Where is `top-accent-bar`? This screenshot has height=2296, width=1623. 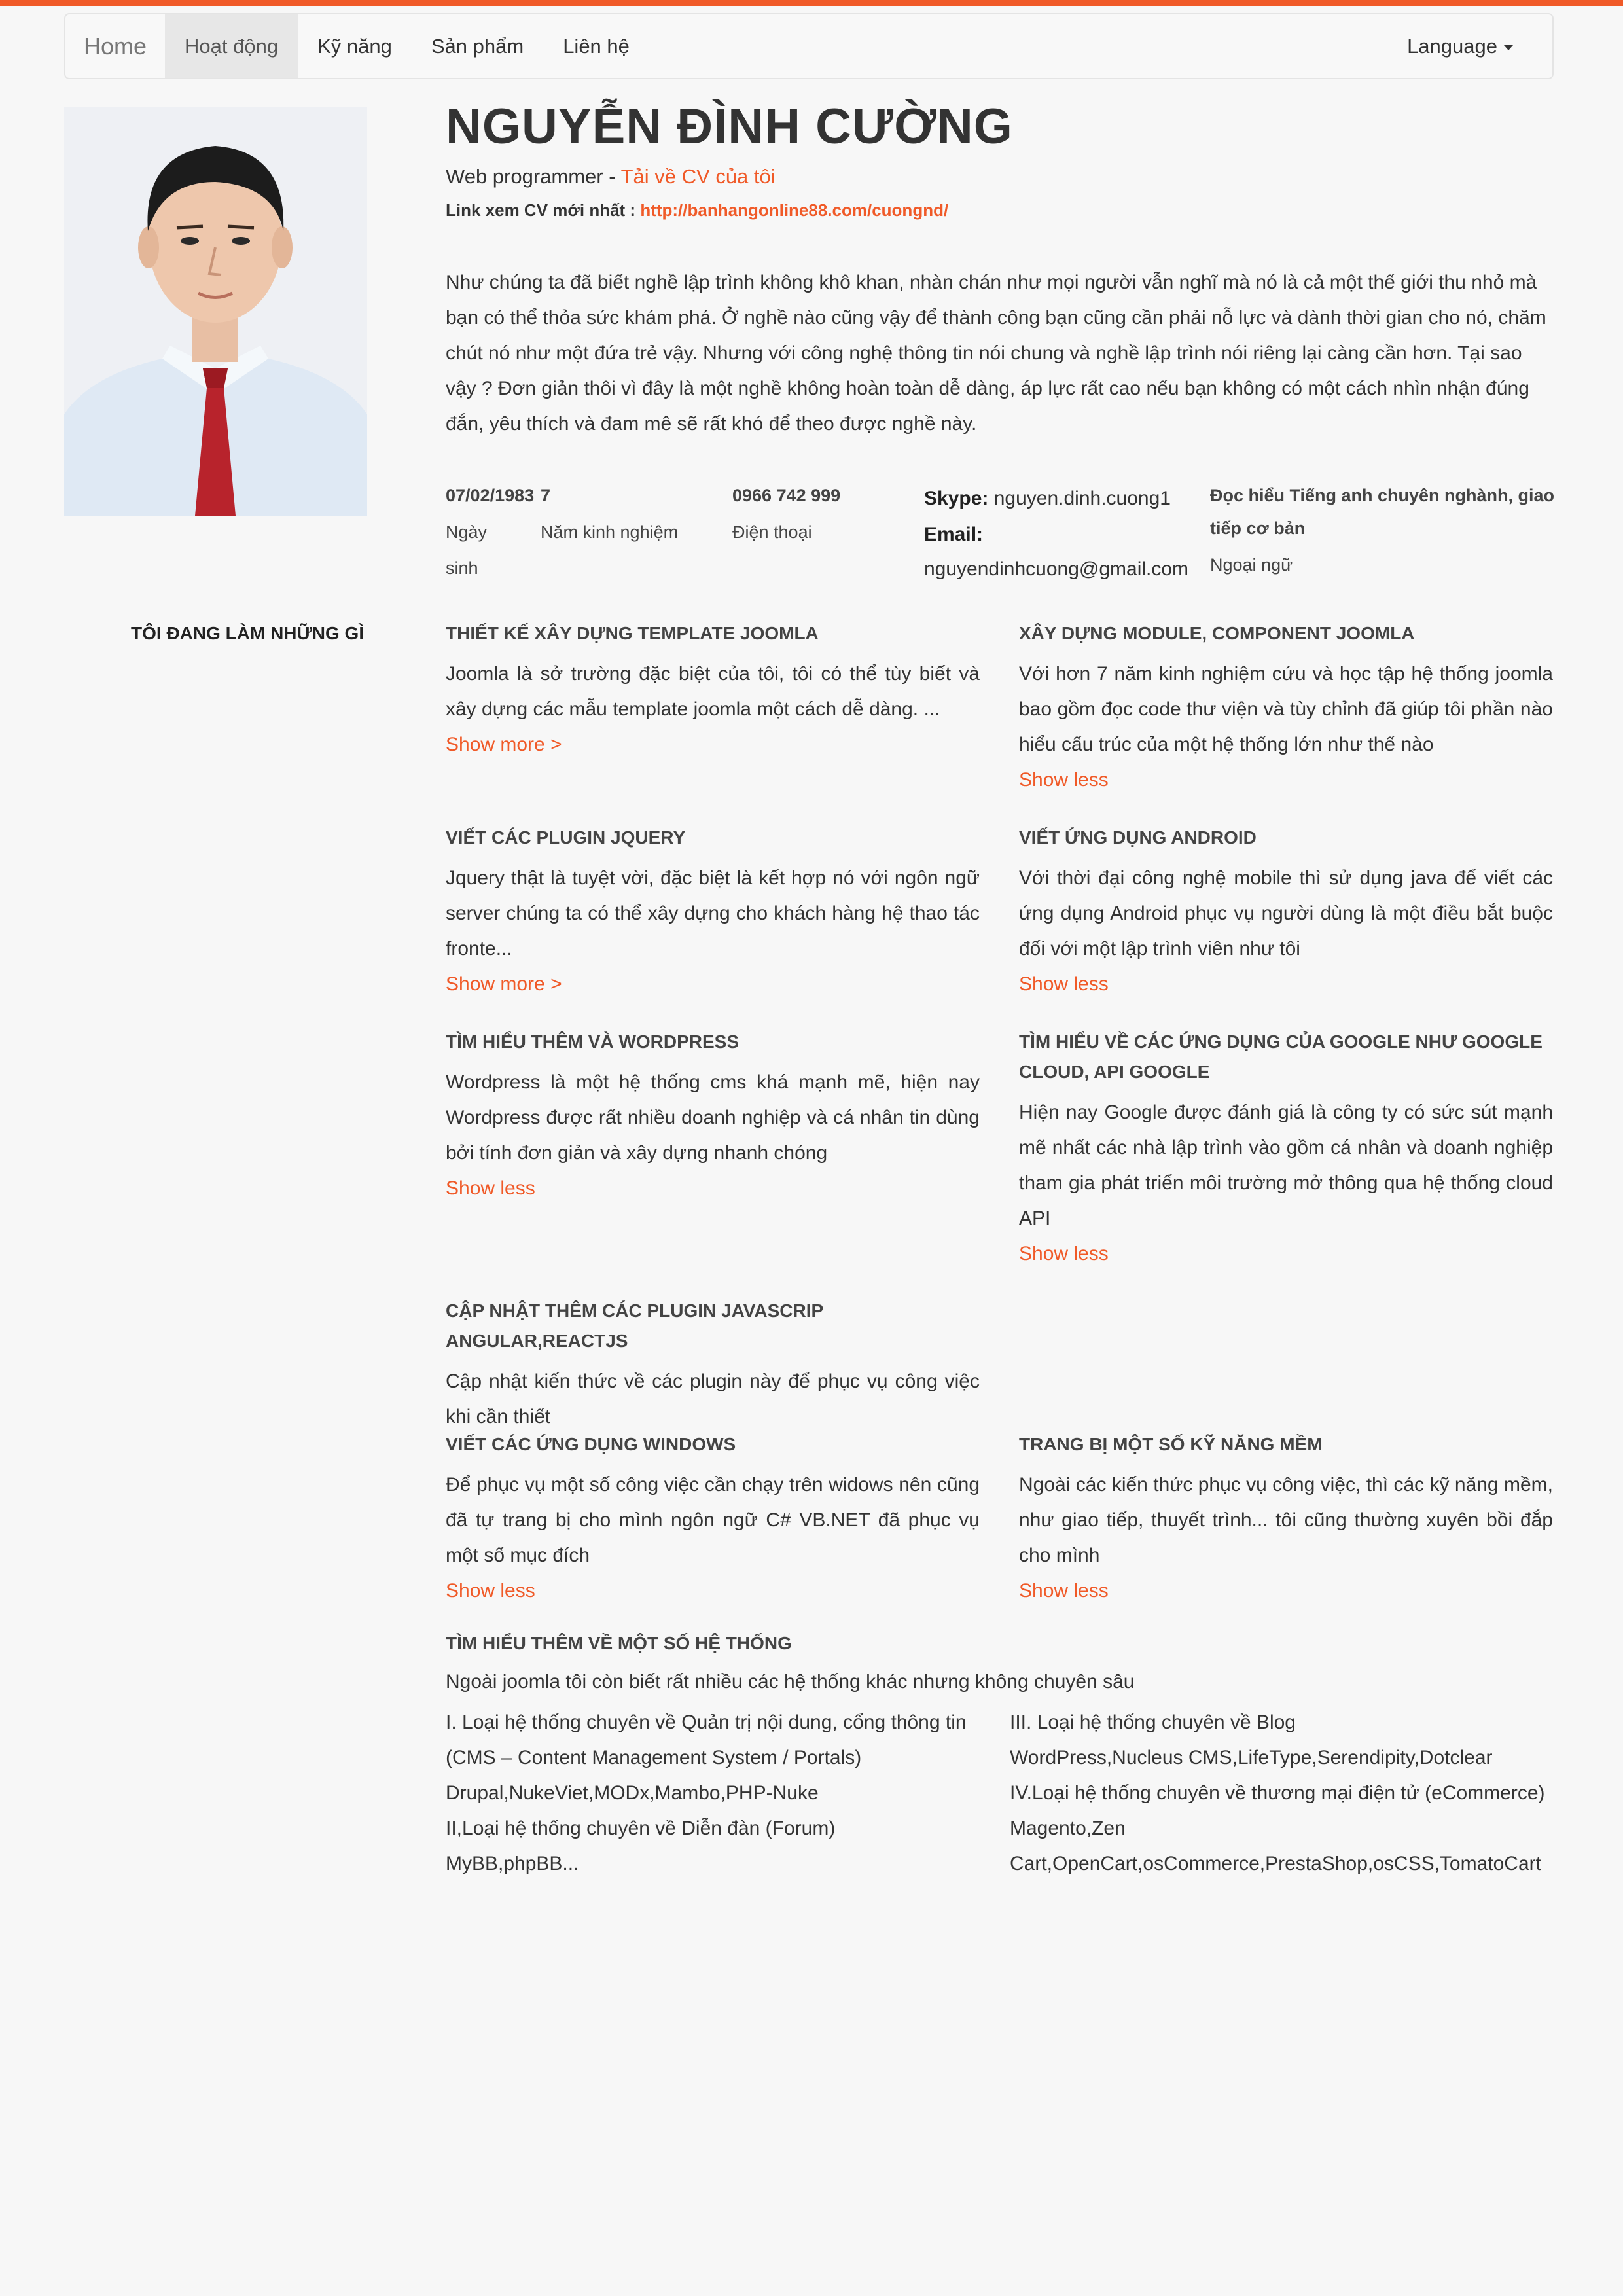 top-accent-bar is located at coordinates (811, 3).